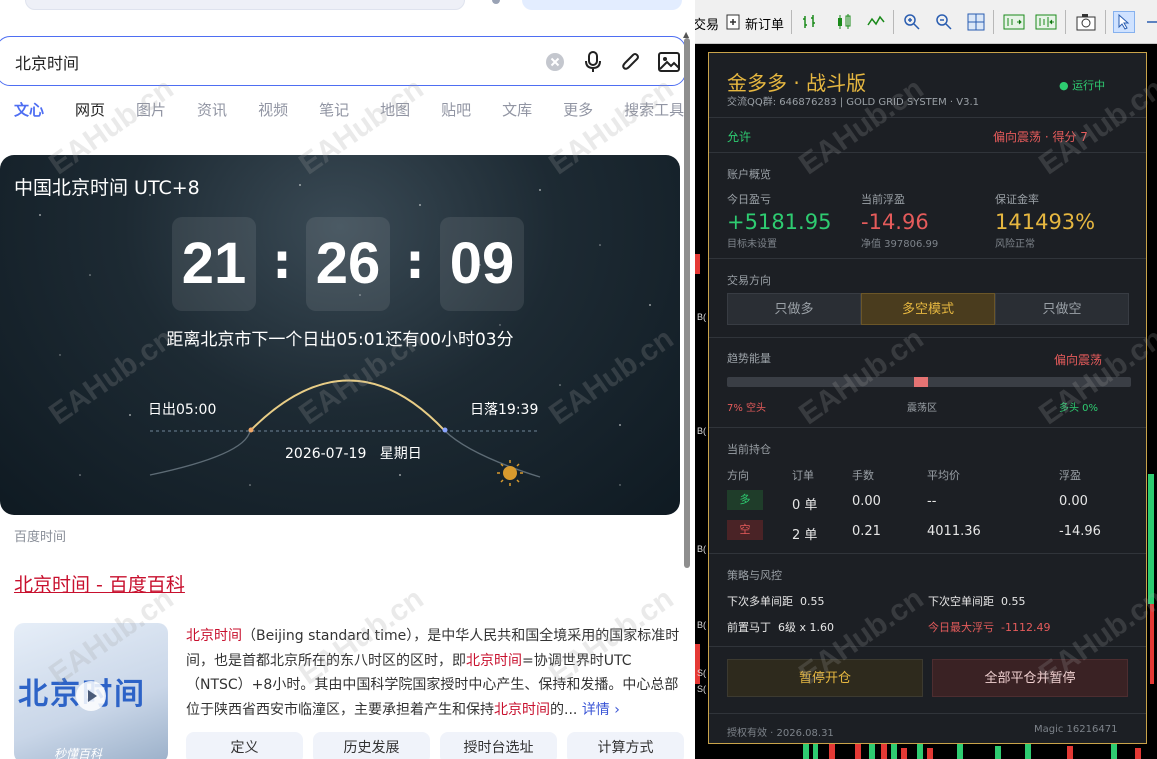  Describe the element at coordinates (99, 583) in the screenshot. I see `result-title-link: 北京时间 - 百度百科` at that location.